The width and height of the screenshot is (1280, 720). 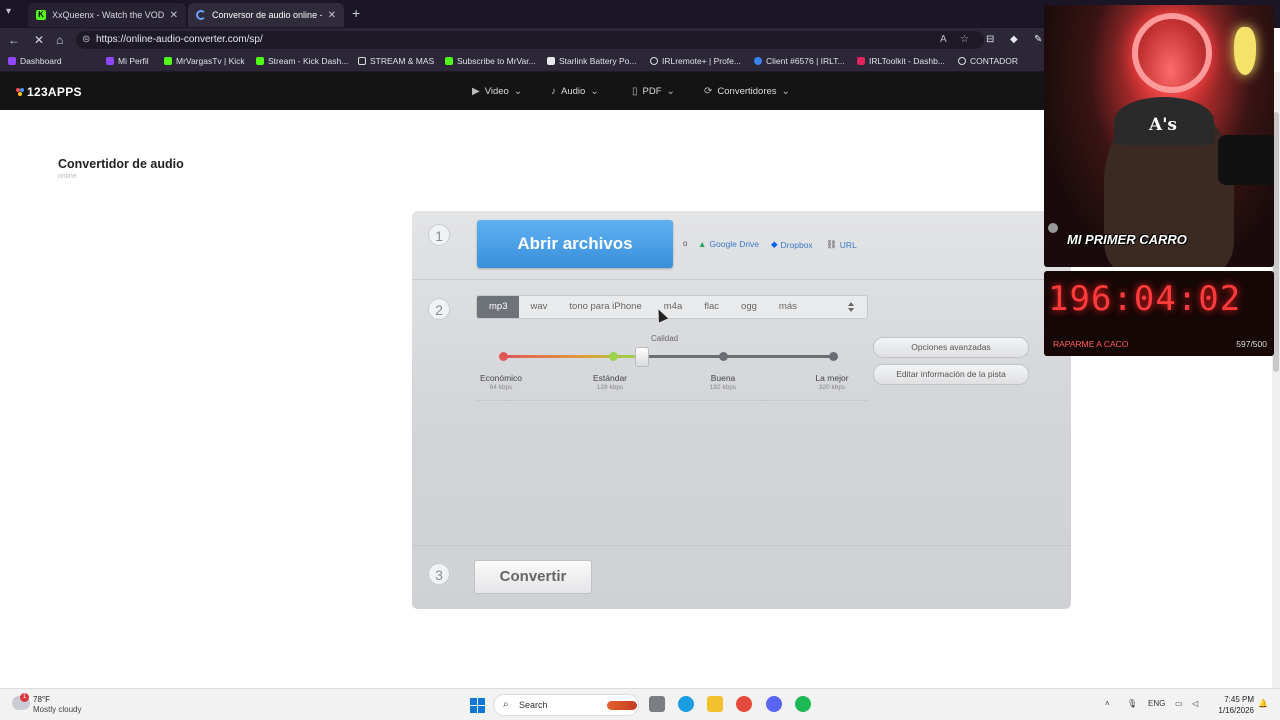 What do you see at coordinates (59, 40) in the screenshot?
I see `home-icon: ⌂` at bounding box center [59, 40].